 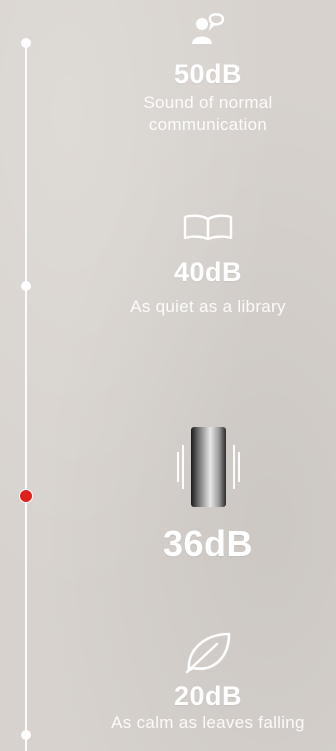 I want to click on timeline-dot-36db-active, so click(x=26, y=496).